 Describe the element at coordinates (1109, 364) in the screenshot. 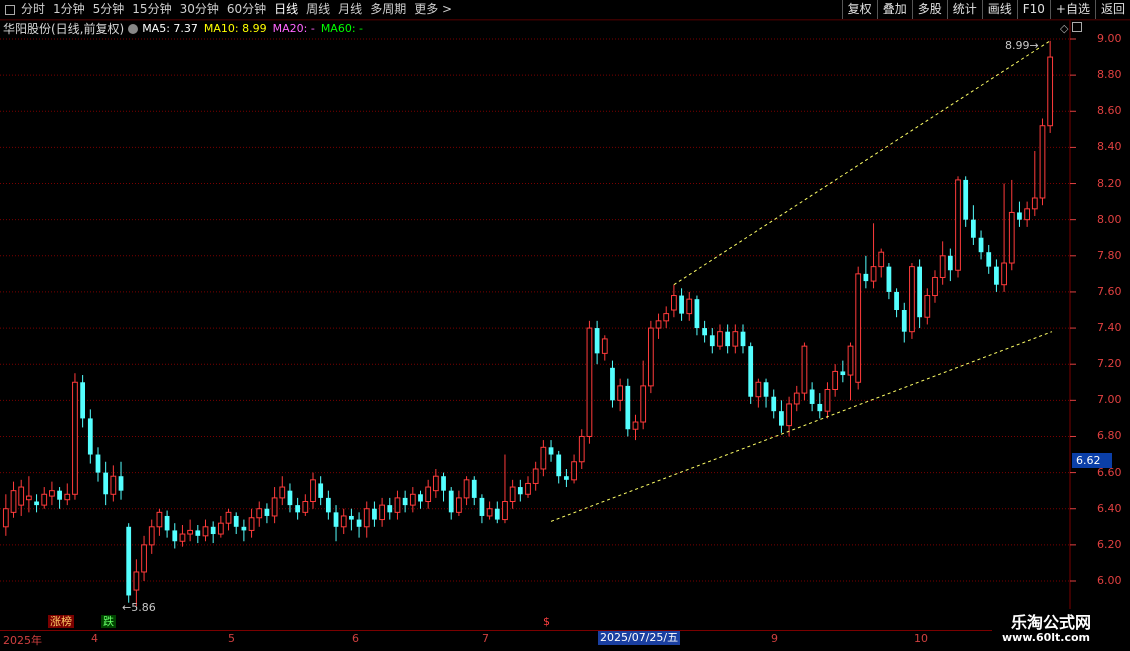

I see `y-tick-label: 7.20` at that location.